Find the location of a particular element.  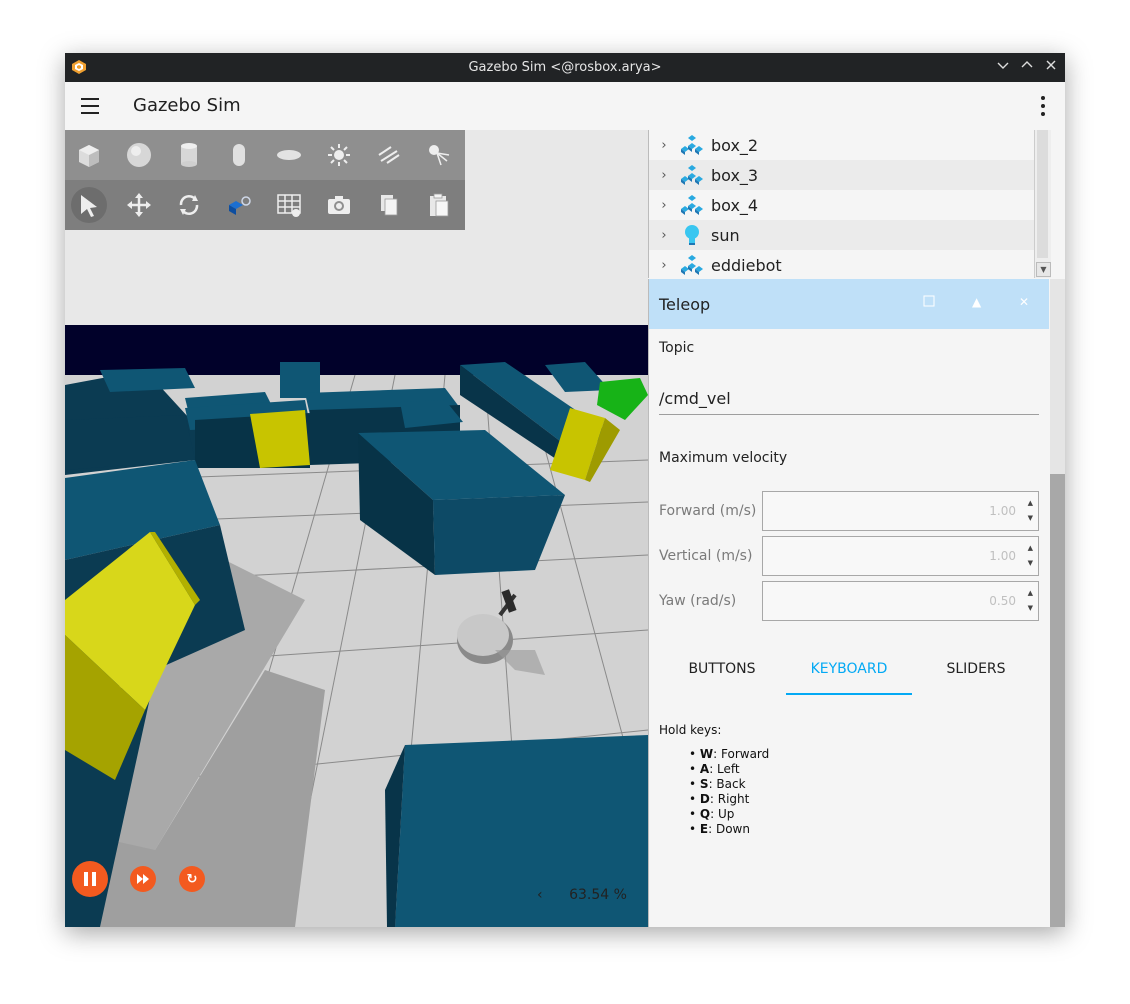

right-panel-scroll-thumb is located at coordinates (1057, 700).